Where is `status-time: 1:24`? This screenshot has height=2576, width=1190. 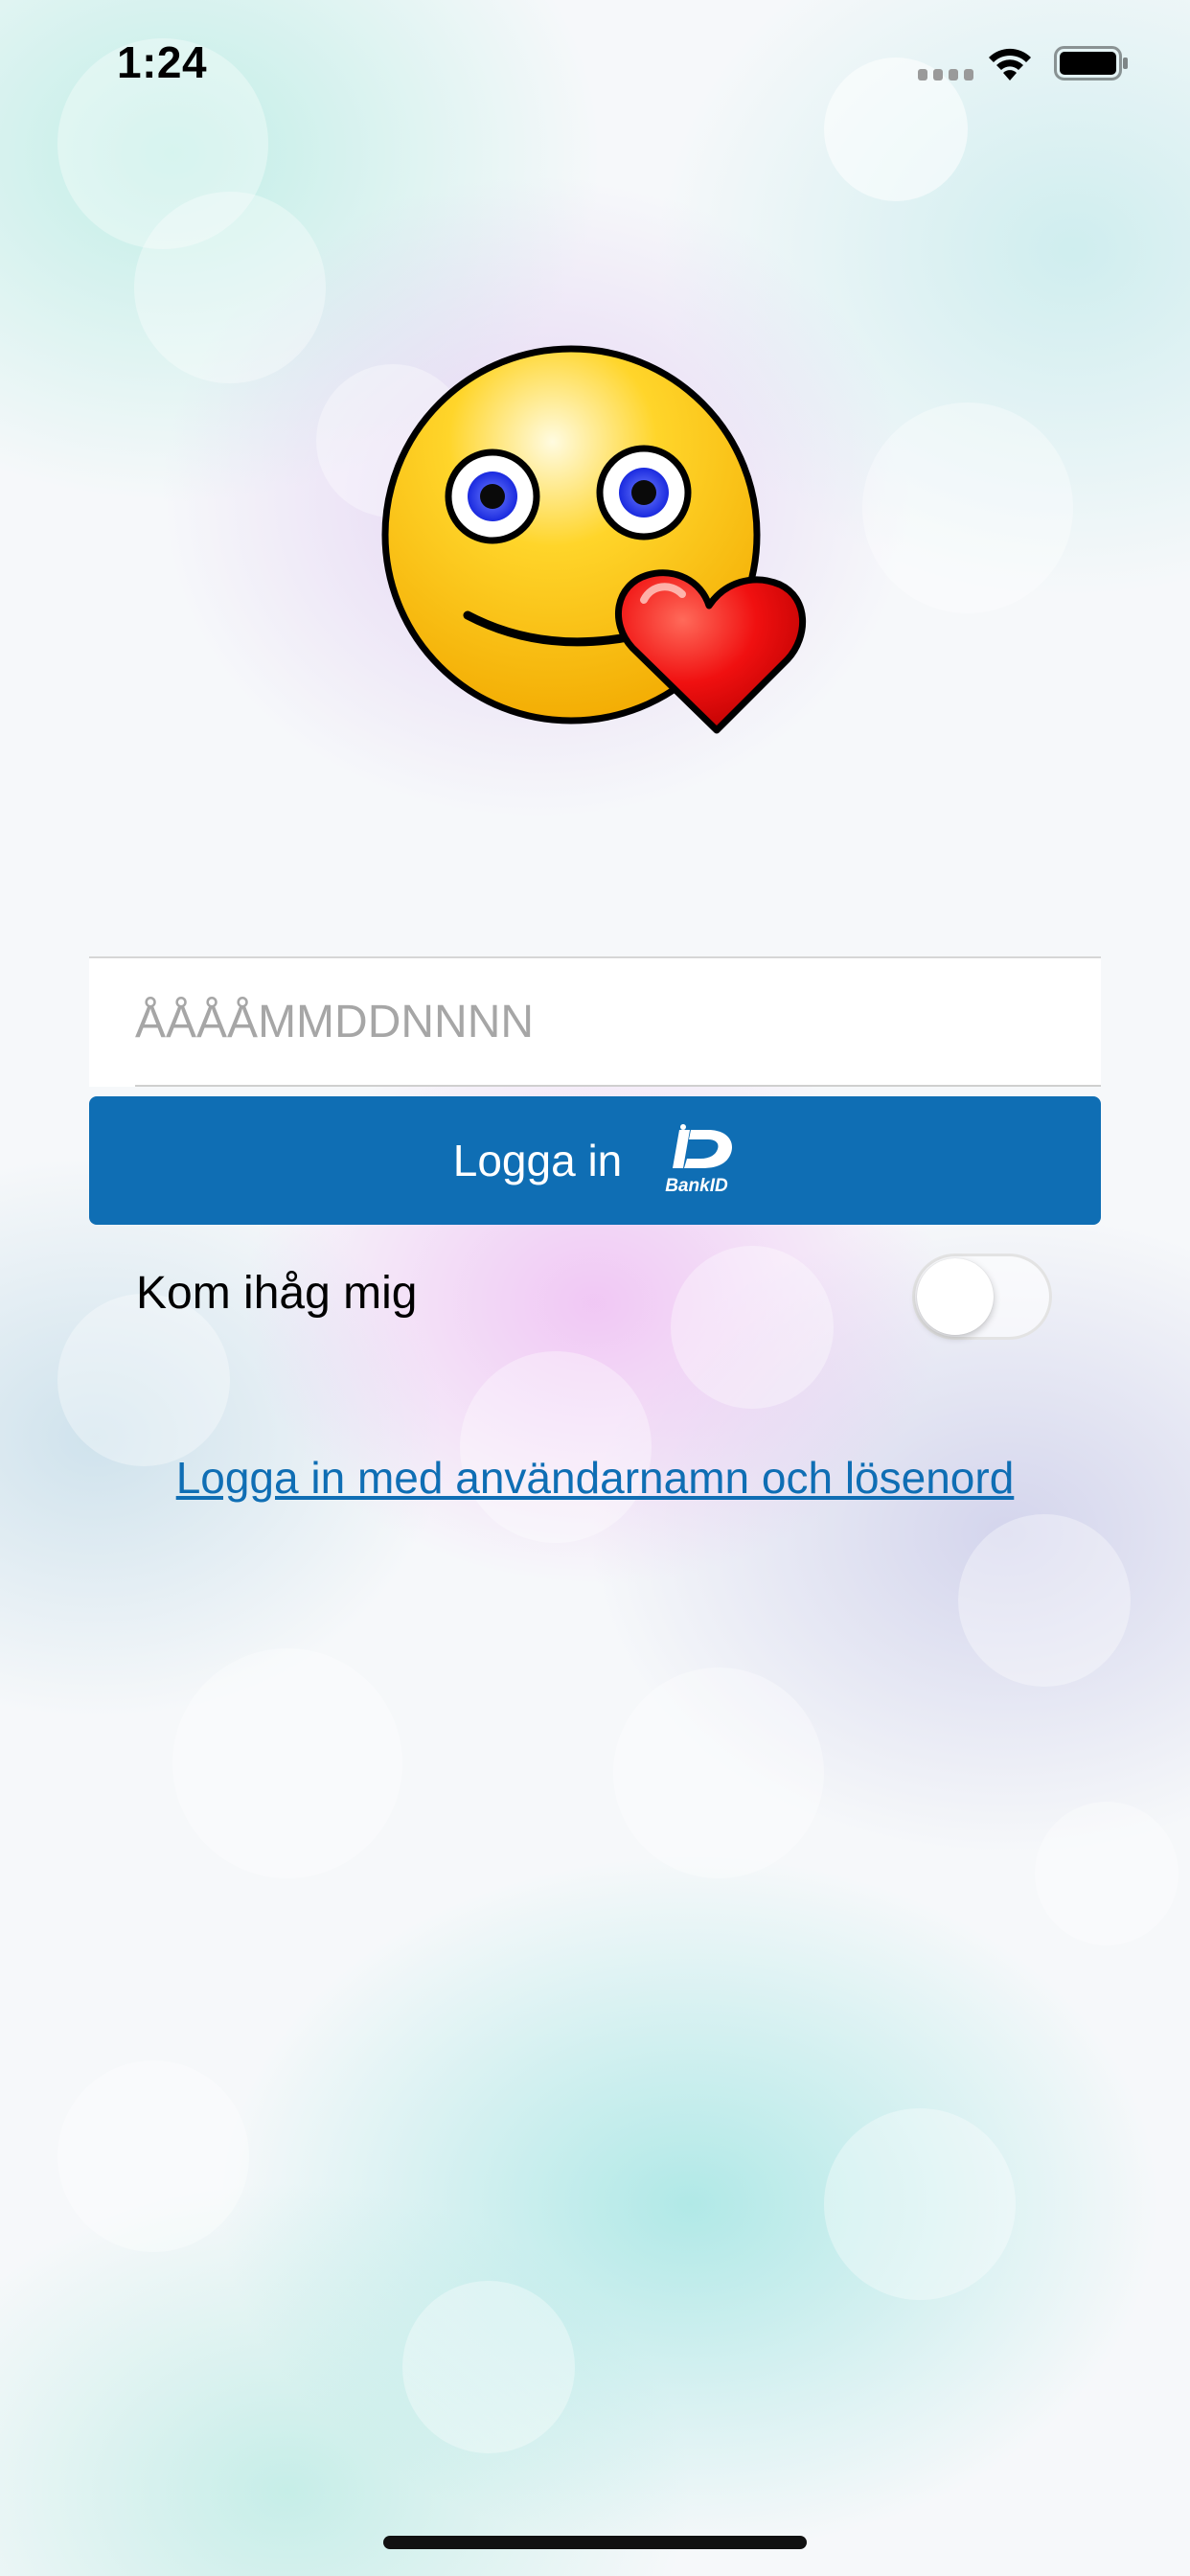
status-time: 1:24 is located at coordinates (163, 62).